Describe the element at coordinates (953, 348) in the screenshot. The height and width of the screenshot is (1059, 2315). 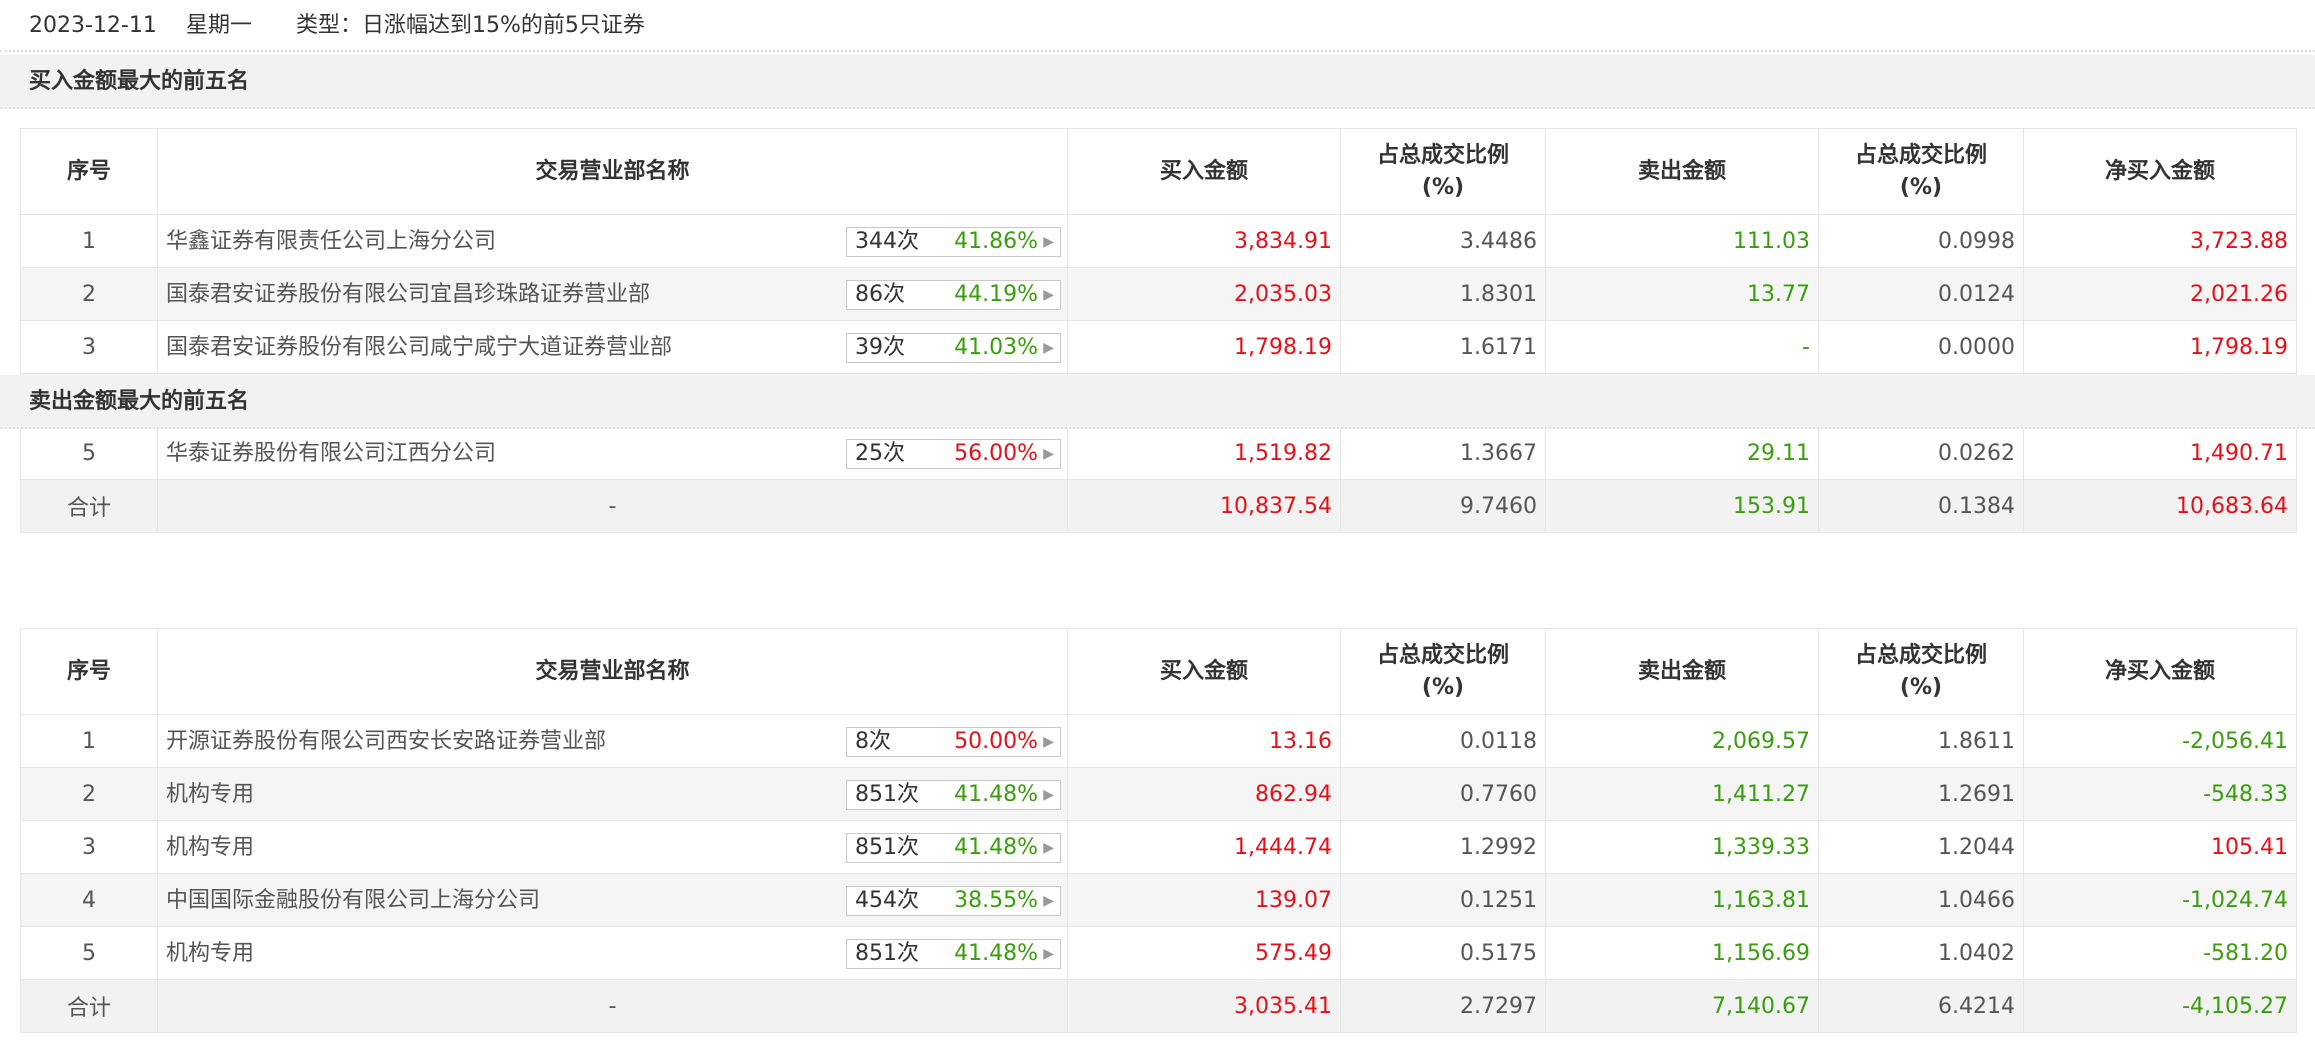
I see `broker-stats-button: 39次 41.03% ▶` at that location.